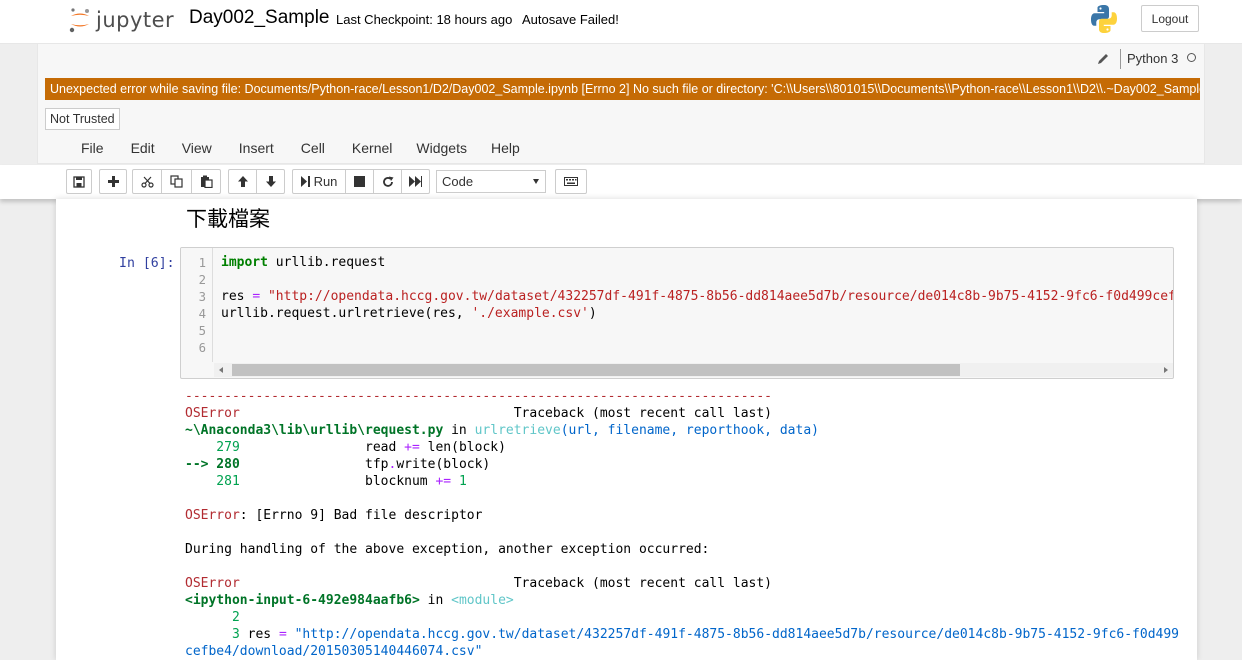  Describe the element at coordinates (412, 447) in the screenshot. I see `operator: +=` at that location.